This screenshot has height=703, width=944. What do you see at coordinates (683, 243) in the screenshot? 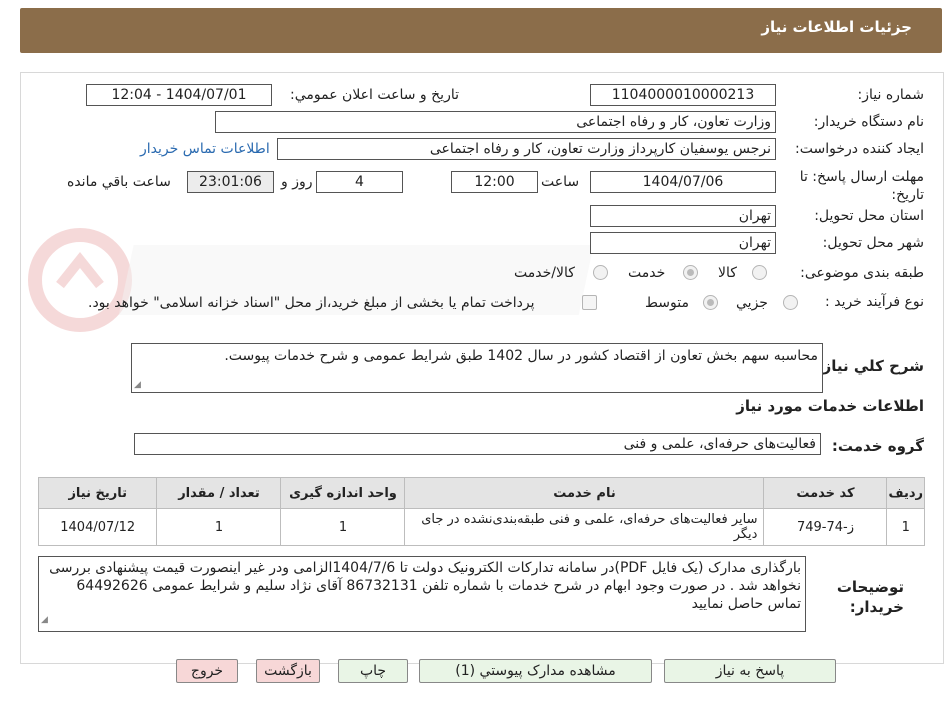
I see `city-field: تهران` at bounding box center [683, 243].